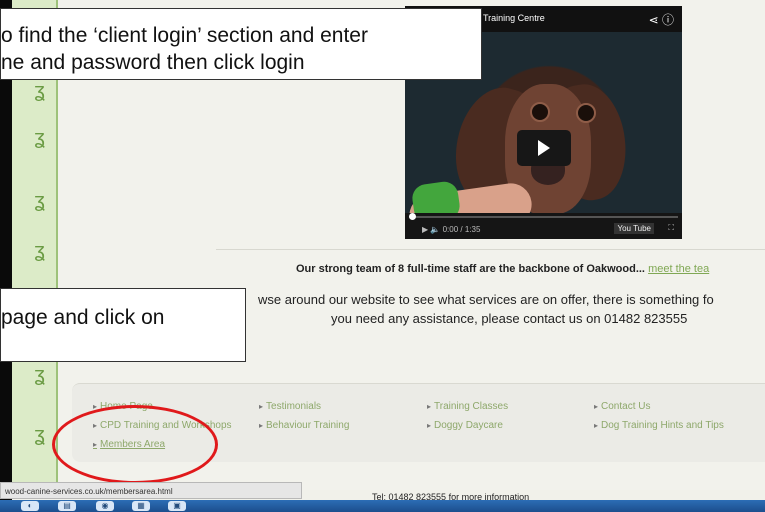 This screenshot has height=512, width=765. I want to click on video-control-bar: ▶ 🔈 0:00 / 1:35 You Tube ⛶, so click(543, 226).